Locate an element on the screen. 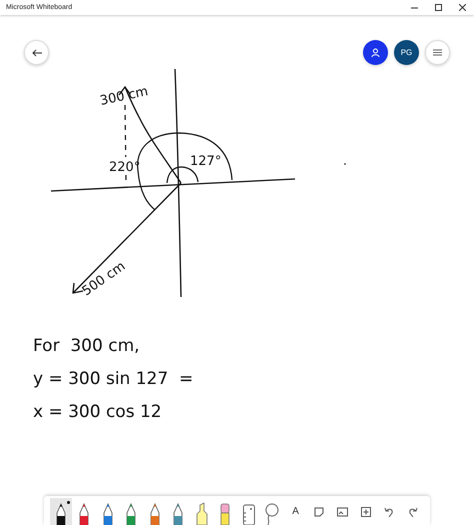  menu-button is located at coordinates (437, 52).